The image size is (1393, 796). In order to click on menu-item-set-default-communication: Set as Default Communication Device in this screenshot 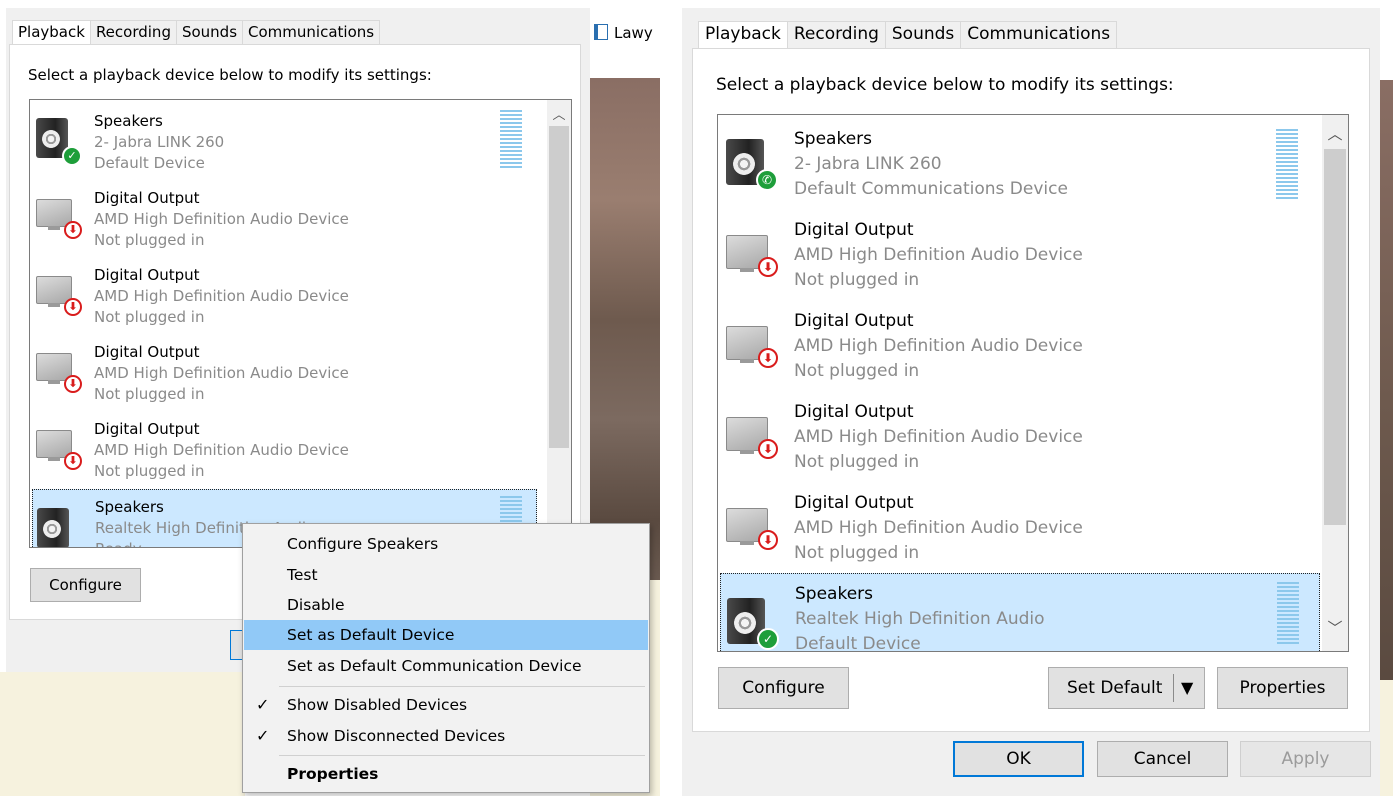, I will do `click(446, 666)`.